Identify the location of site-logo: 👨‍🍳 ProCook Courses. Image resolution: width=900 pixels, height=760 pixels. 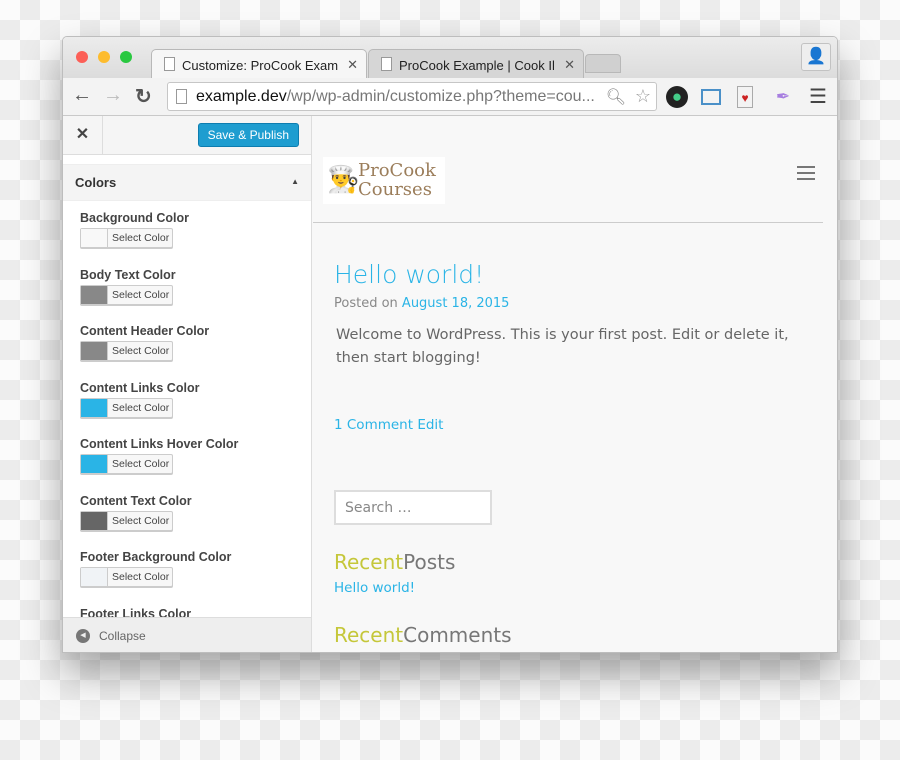
(384, 180).